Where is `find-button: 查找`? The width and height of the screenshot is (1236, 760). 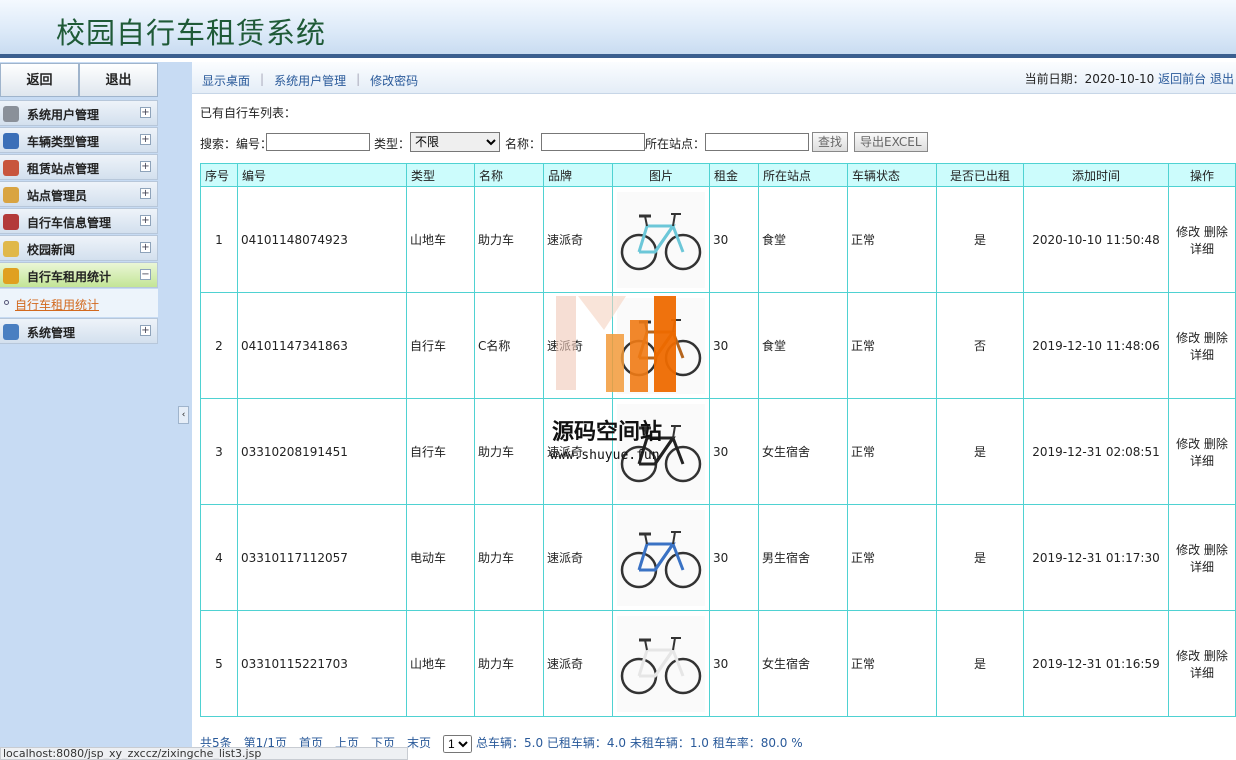 find-button: 查找 is located at coordinates (830, 142).